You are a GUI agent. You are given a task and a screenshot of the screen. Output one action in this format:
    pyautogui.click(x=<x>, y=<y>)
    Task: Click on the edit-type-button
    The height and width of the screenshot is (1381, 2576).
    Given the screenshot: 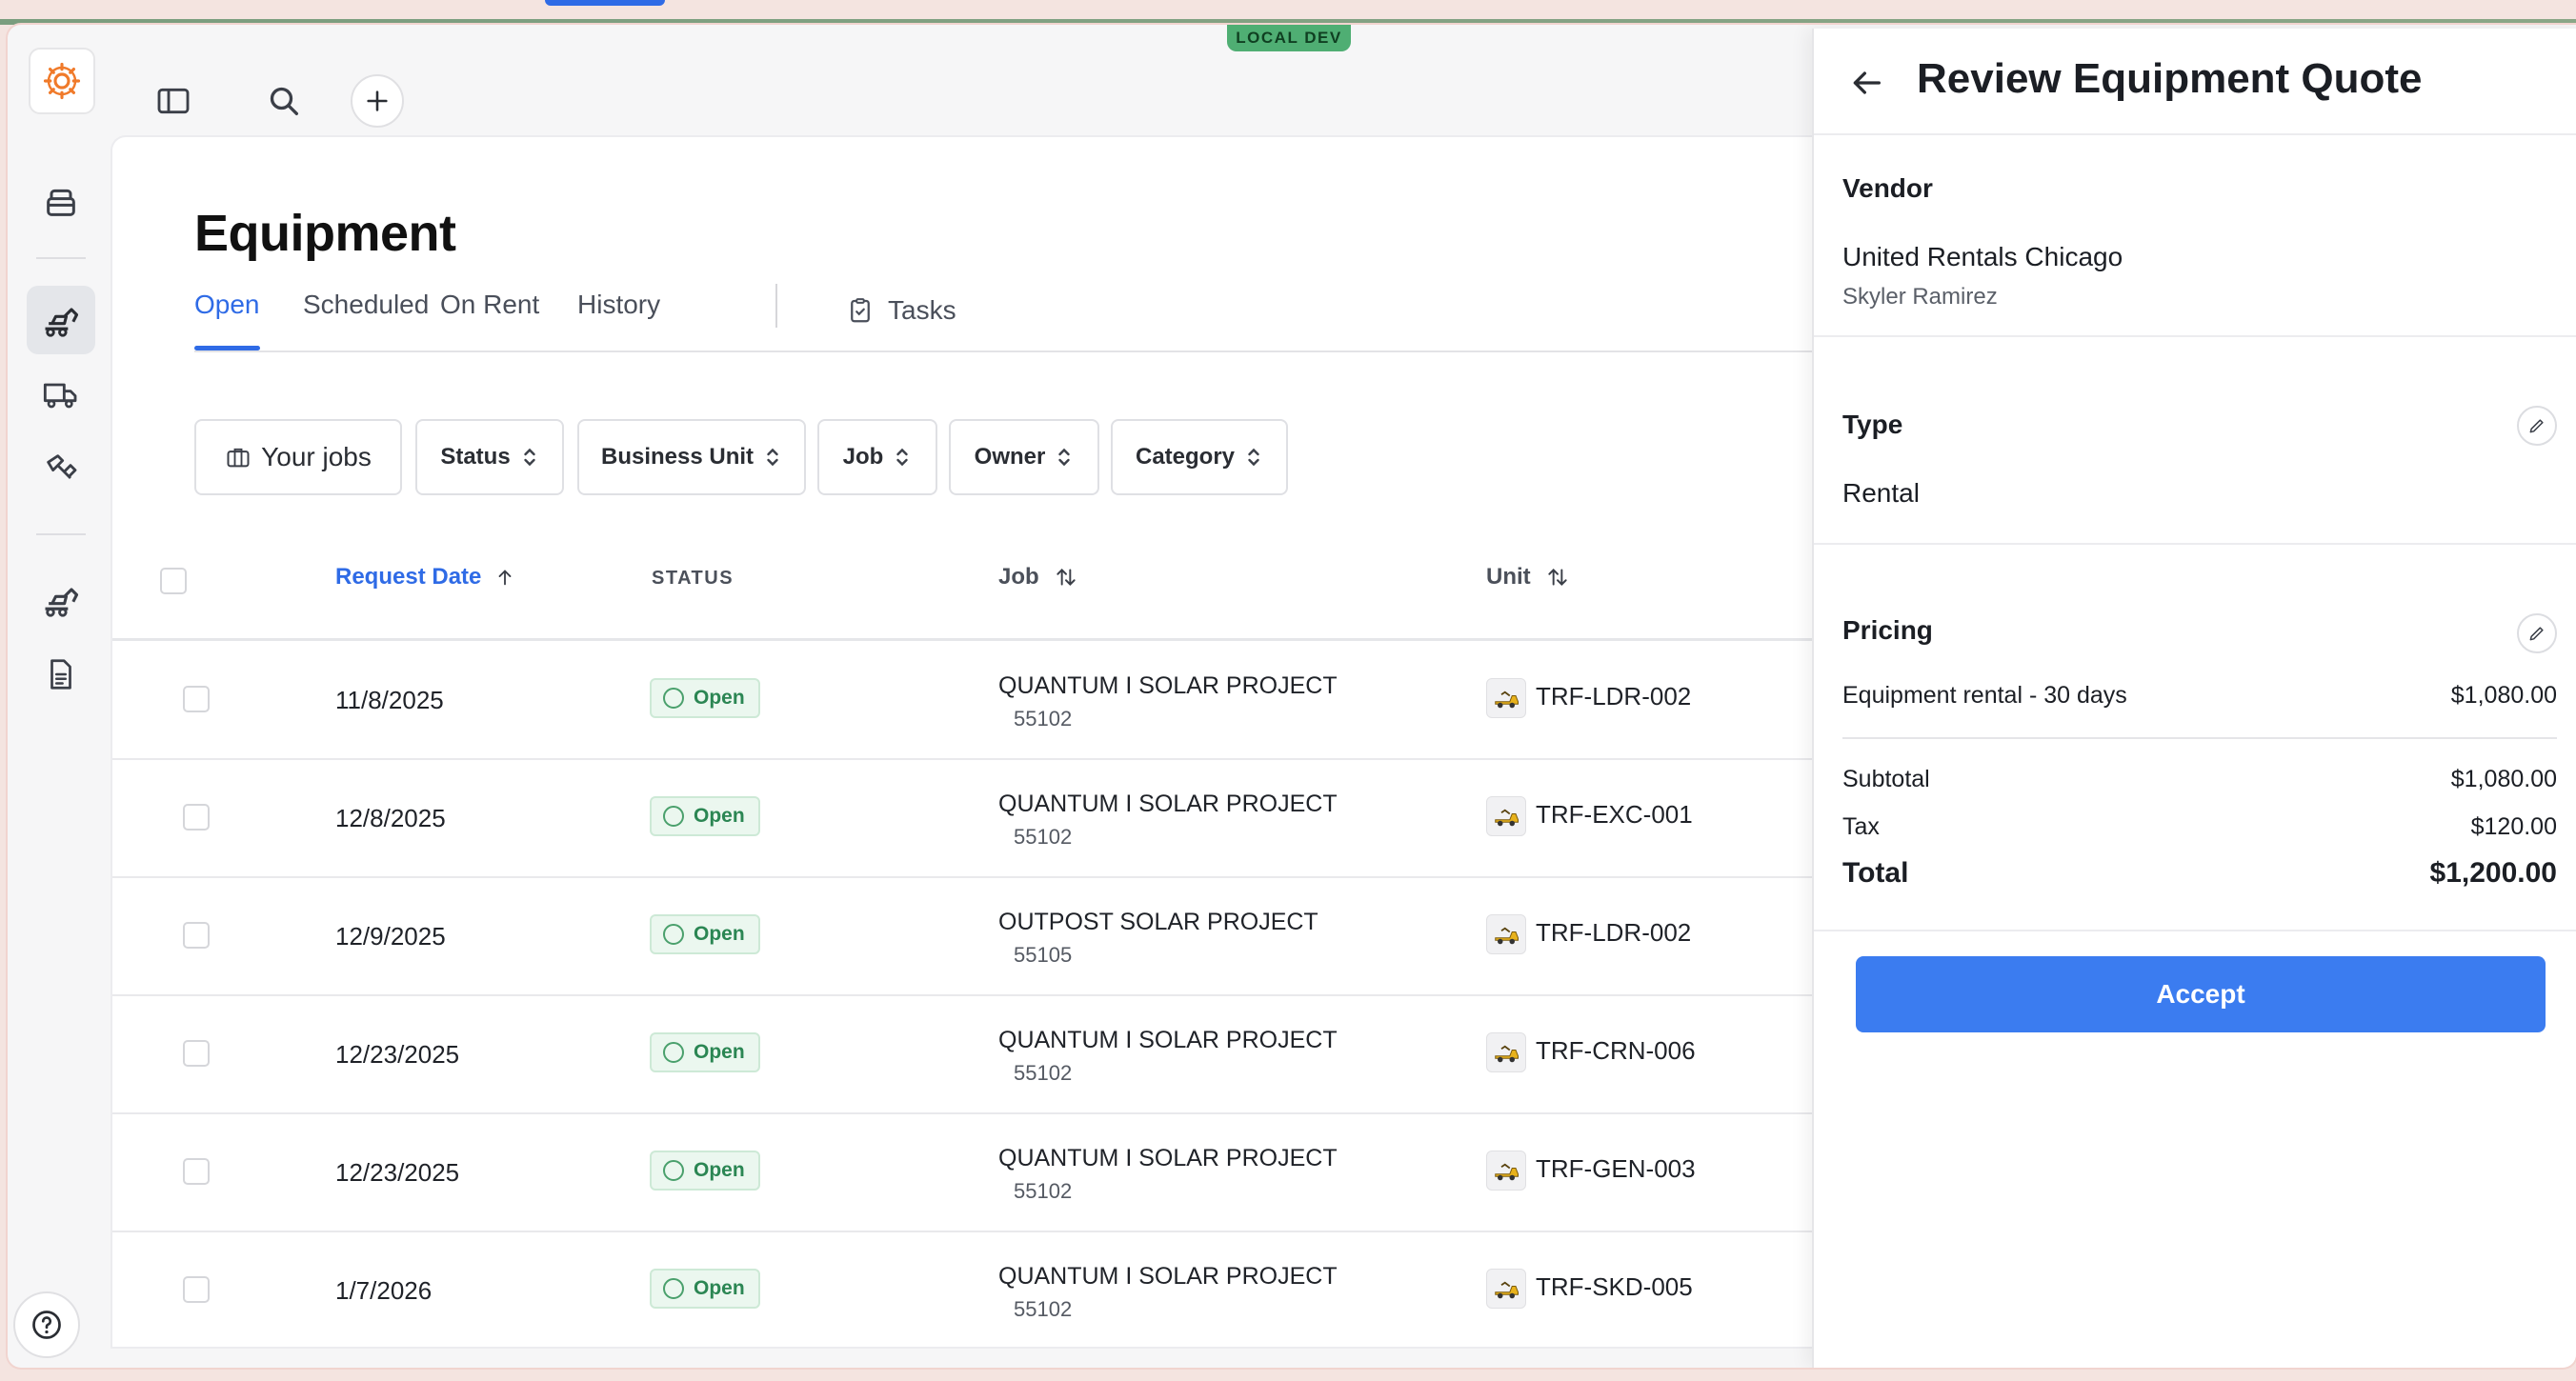 What is the action you would take?
    pyautogui.click(x=2537, y=426)
    